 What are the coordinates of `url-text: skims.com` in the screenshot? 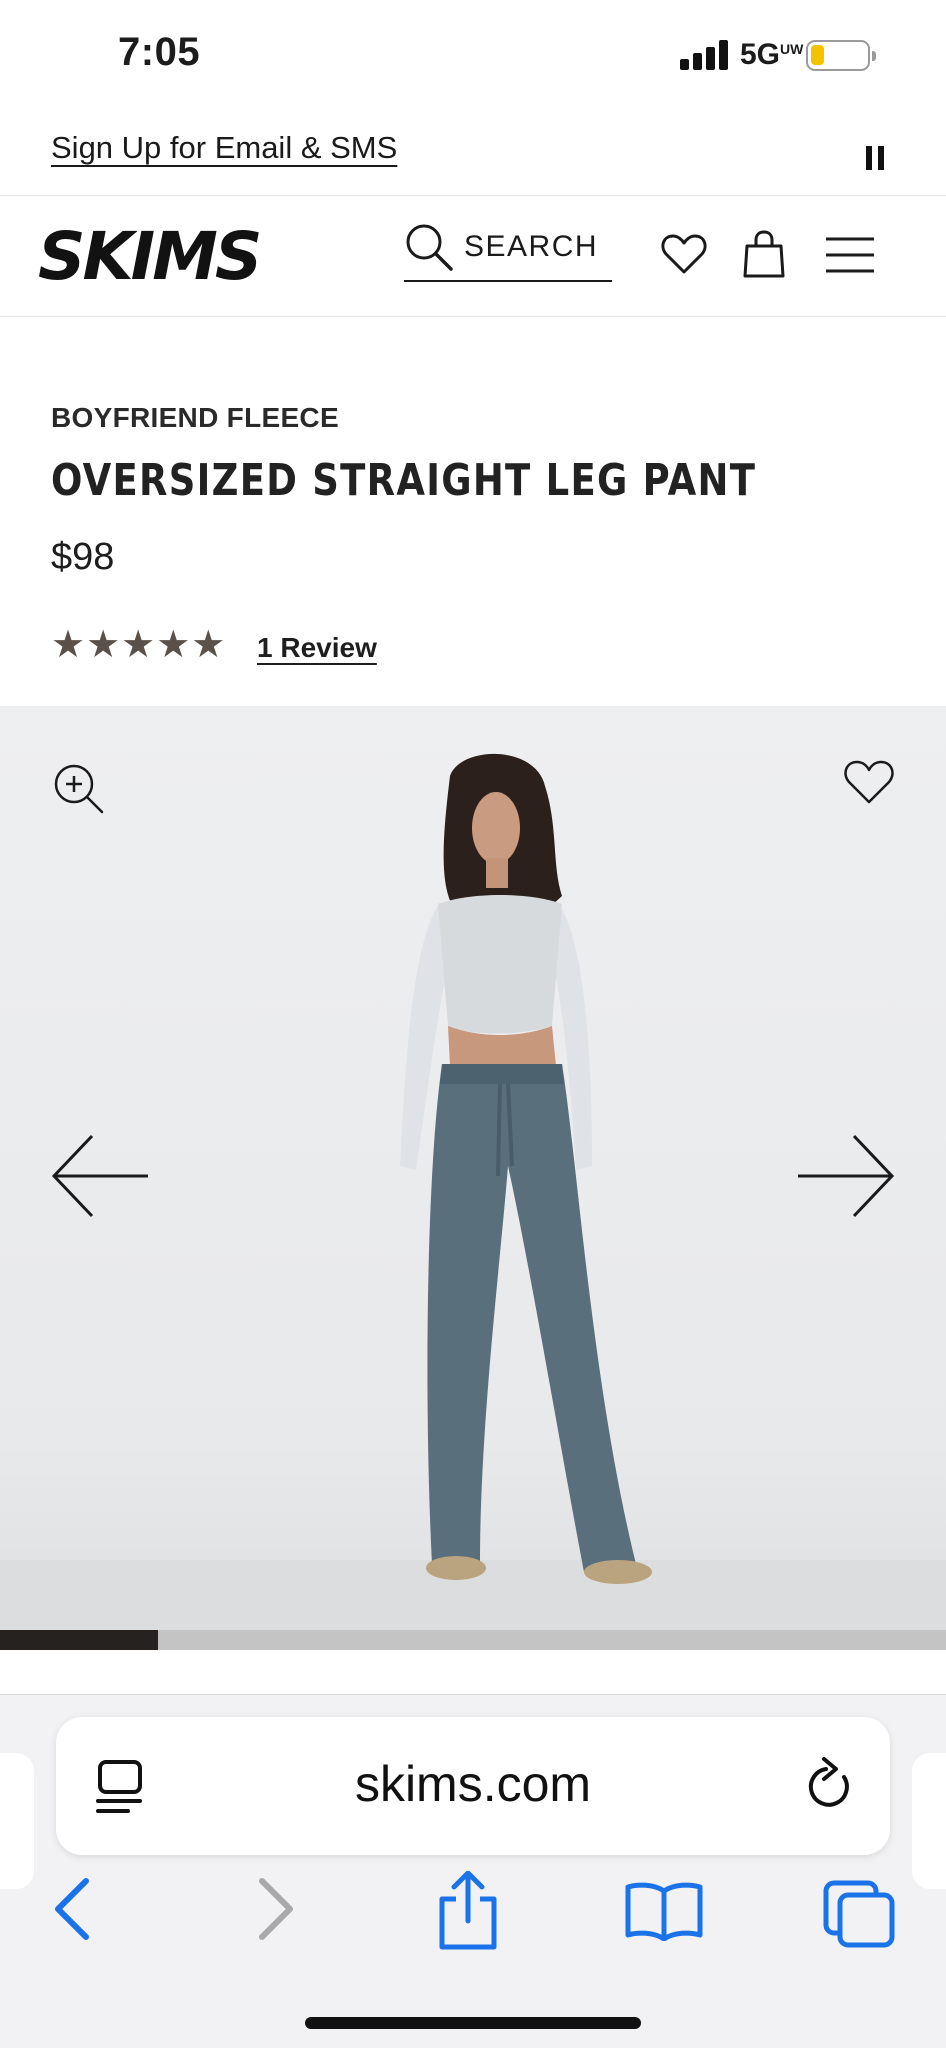 It's located at (473, 1784).